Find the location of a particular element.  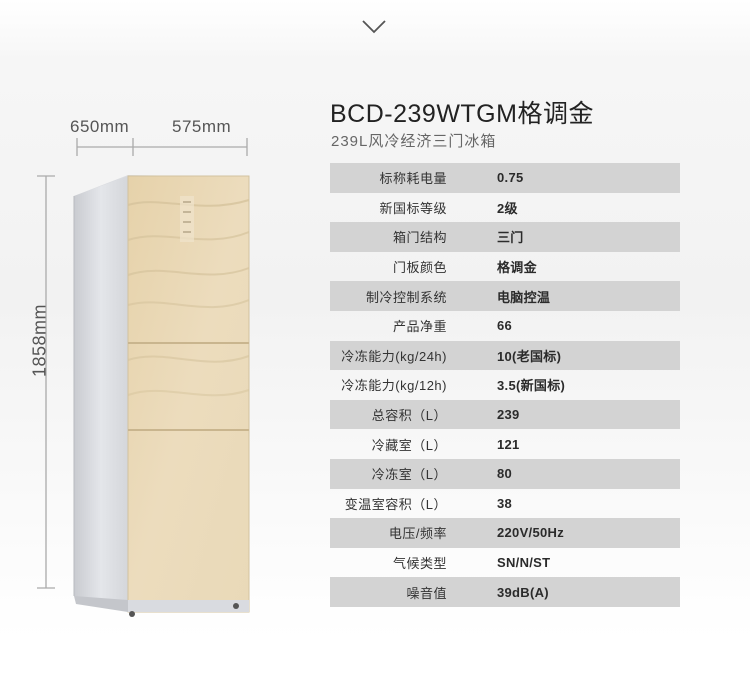

spec-label: 制冷控制系统 is located at coordinates (406, 297).